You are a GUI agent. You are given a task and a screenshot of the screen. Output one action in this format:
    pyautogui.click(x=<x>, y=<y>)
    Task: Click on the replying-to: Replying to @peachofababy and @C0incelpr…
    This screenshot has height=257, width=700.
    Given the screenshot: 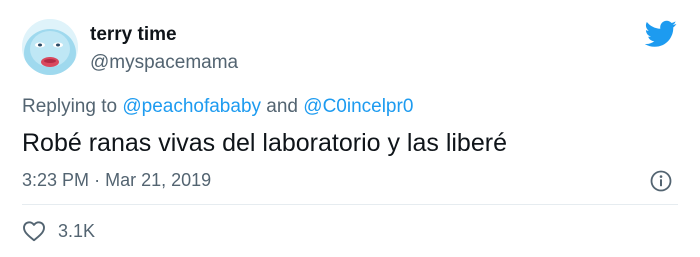 What is the action you would take?
    pyautogui.click(x=217, y=107)
    